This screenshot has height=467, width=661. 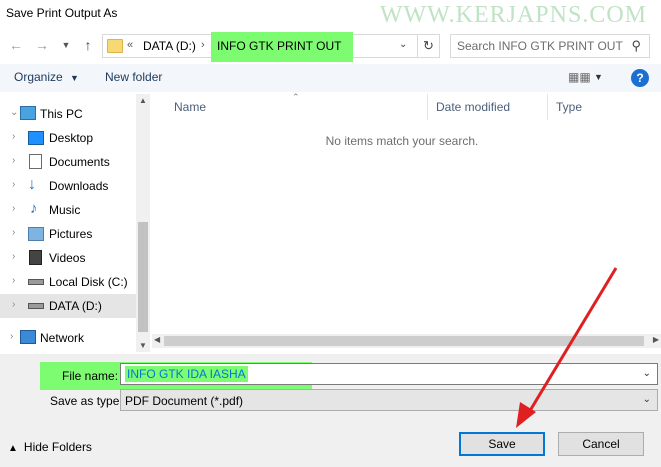 I want to click on new-folder-button: New folder, so click(x=133, y=77).